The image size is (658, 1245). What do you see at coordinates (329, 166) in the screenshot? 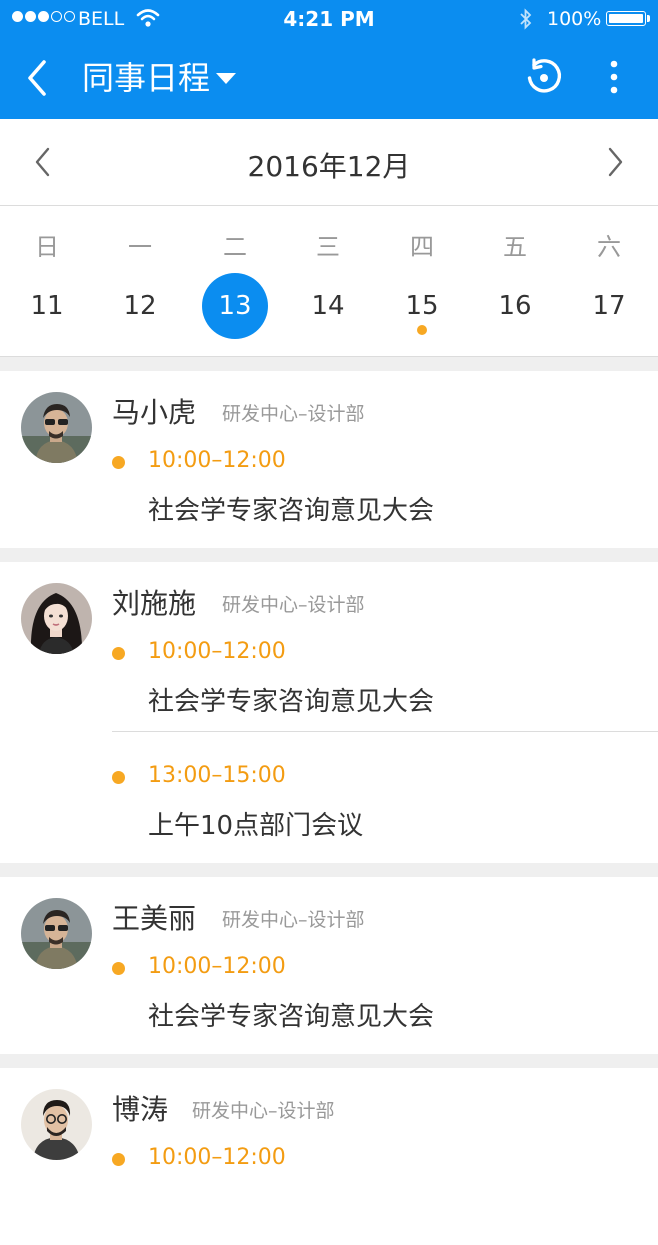
I see `month-label: 2016年12月` at bounding box center [329, 166].